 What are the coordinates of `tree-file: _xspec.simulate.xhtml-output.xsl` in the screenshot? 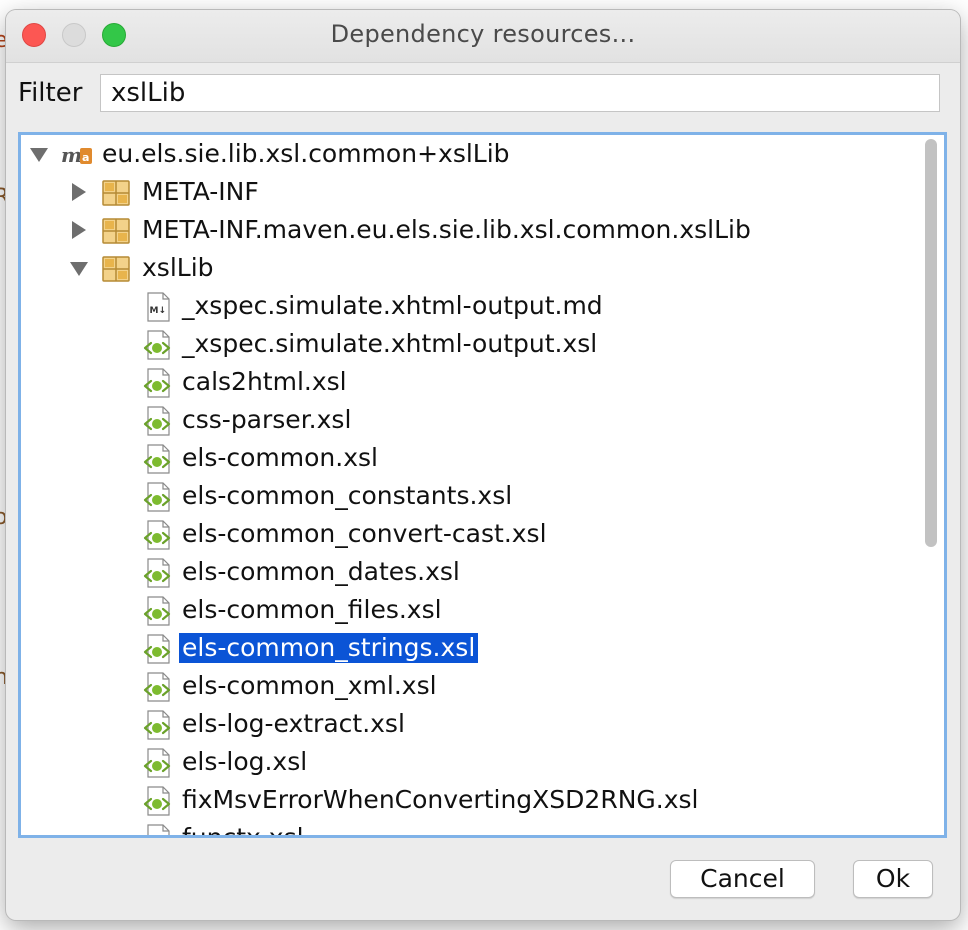 It's located at (471, 344).